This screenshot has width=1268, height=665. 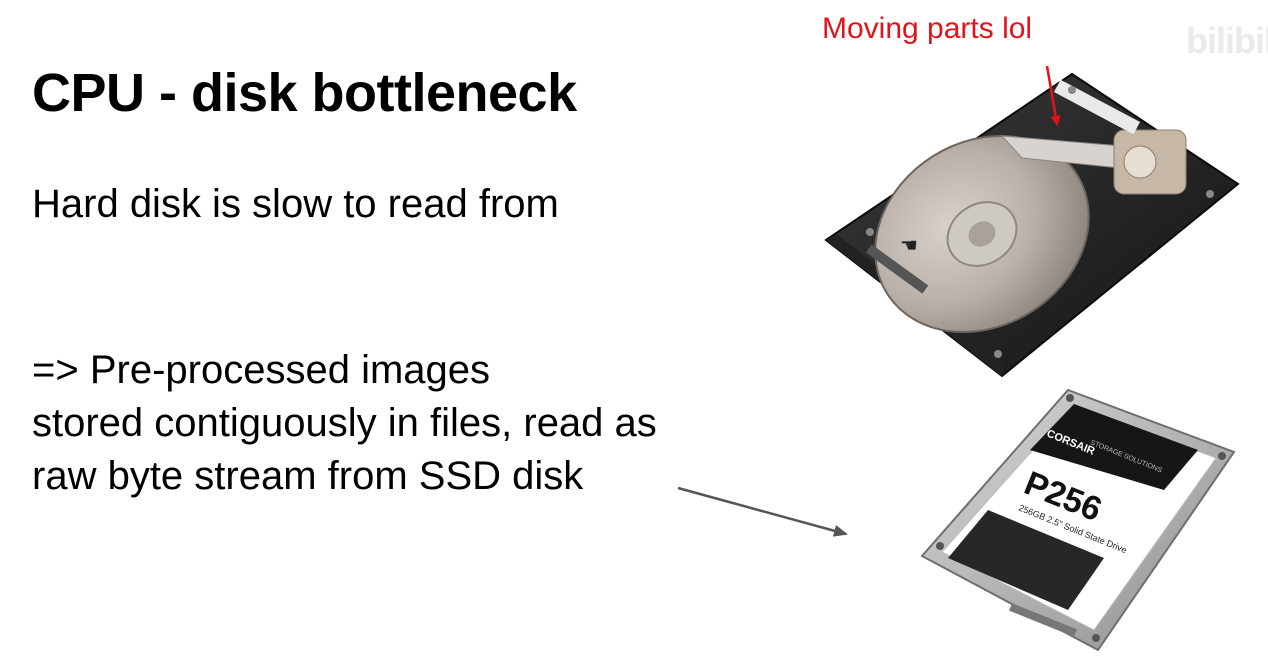 I want to click on ssd-pointer-arrow, so click(x=762, y=511).